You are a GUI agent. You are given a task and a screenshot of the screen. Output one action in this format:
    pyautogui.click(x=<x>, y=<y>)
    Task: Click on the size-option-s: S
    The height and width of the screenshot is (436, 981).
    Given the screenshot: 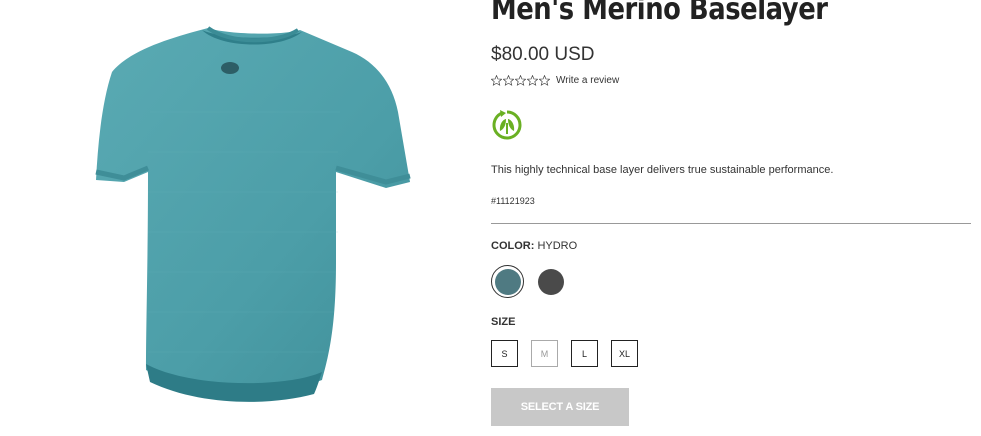 What is the action you would take?
    pyautogui.click(x=504, y=353)
    